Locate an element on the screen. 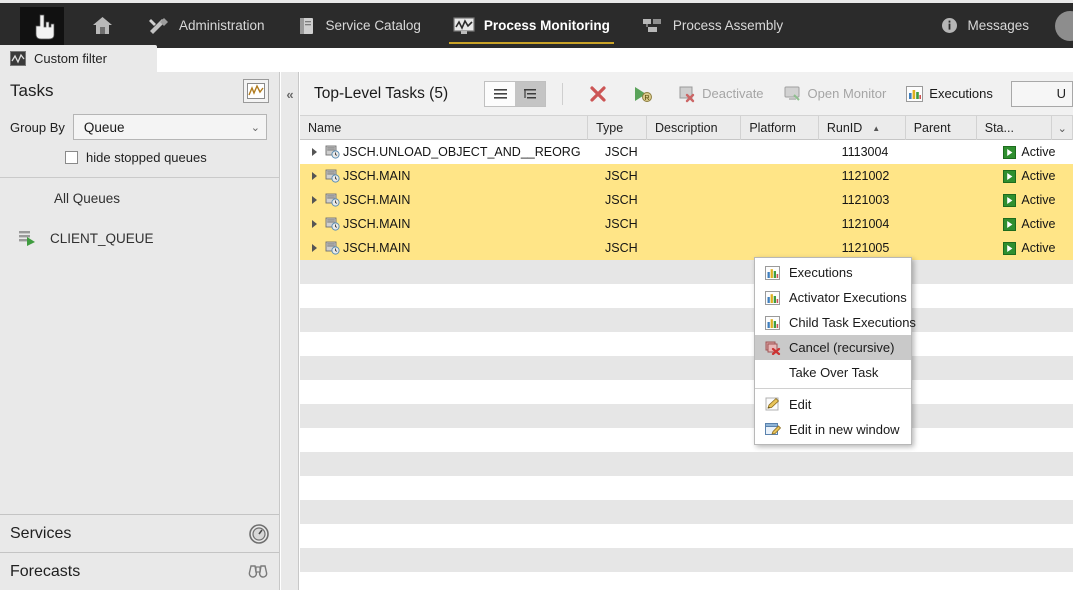 The image size is (1073, 590). nav-item-home is located at coordinates (107, 25).